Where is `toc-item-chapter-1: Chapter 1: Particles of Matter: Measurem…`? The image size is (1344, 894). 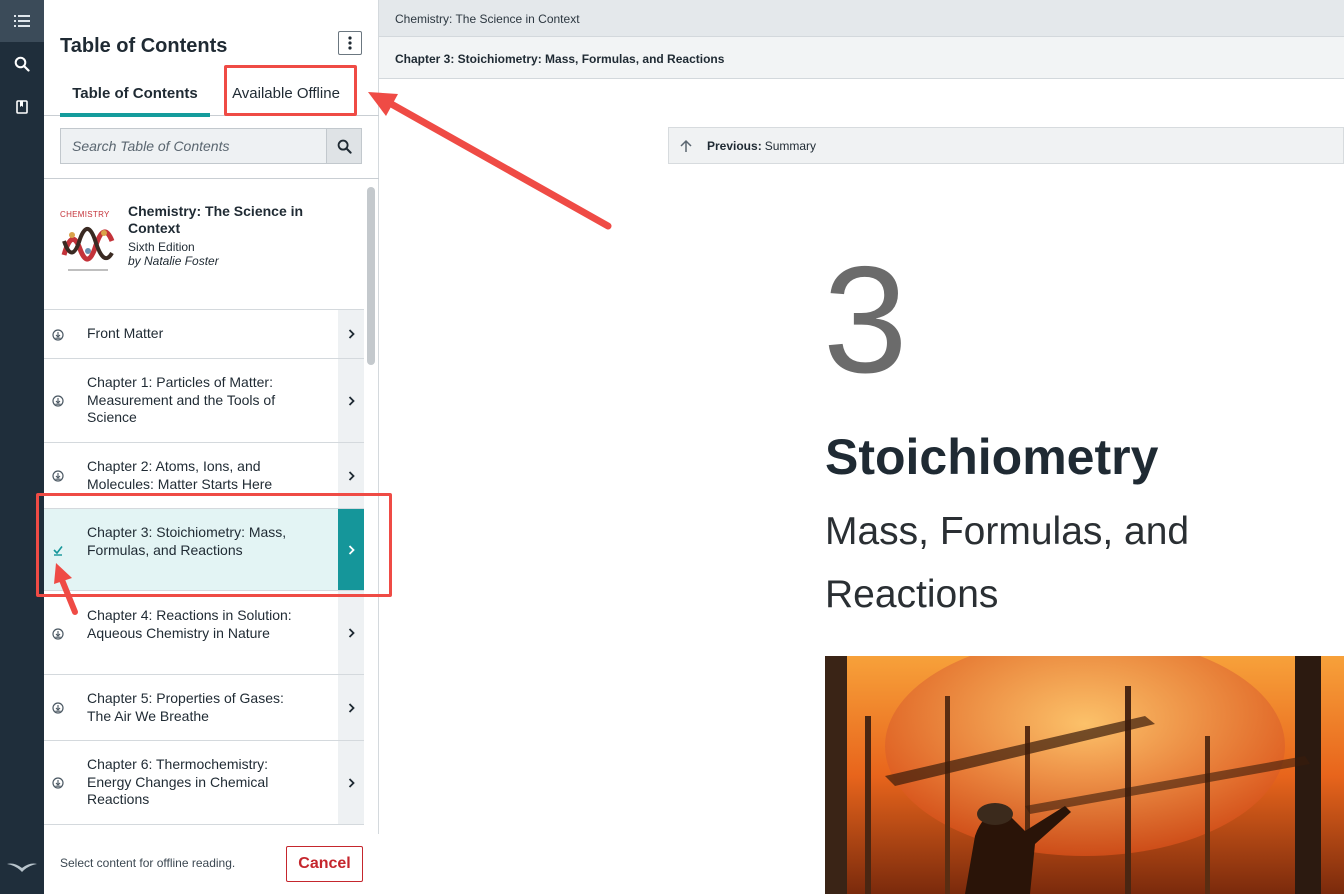
toc-item-chapter-1: Chapter 1: Particles of Matter: Measurem… is located at coordinates (204, 401).